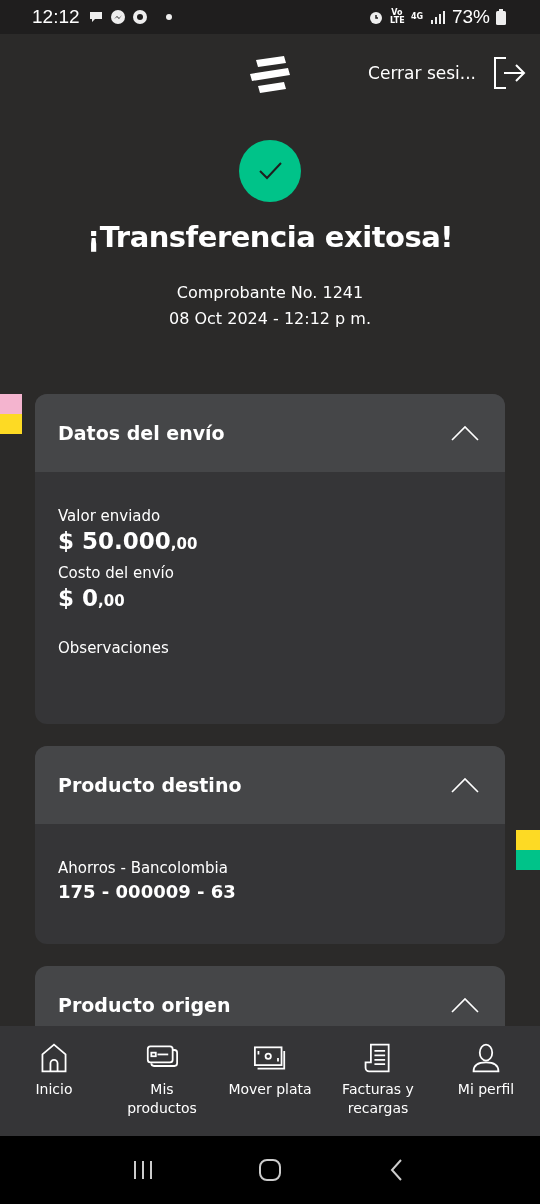 Image resolution: width=540 pixels, height=1204 pixels. Describe the element at coordinates (95, 17) in the screenshot. I see `chat-icon` at that location.